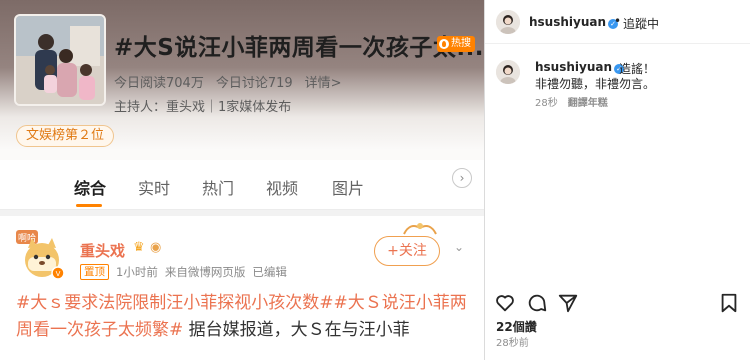  I want to click on topic-host: 主持人：重头戏｜1家媒体发布, so click(202, 105).